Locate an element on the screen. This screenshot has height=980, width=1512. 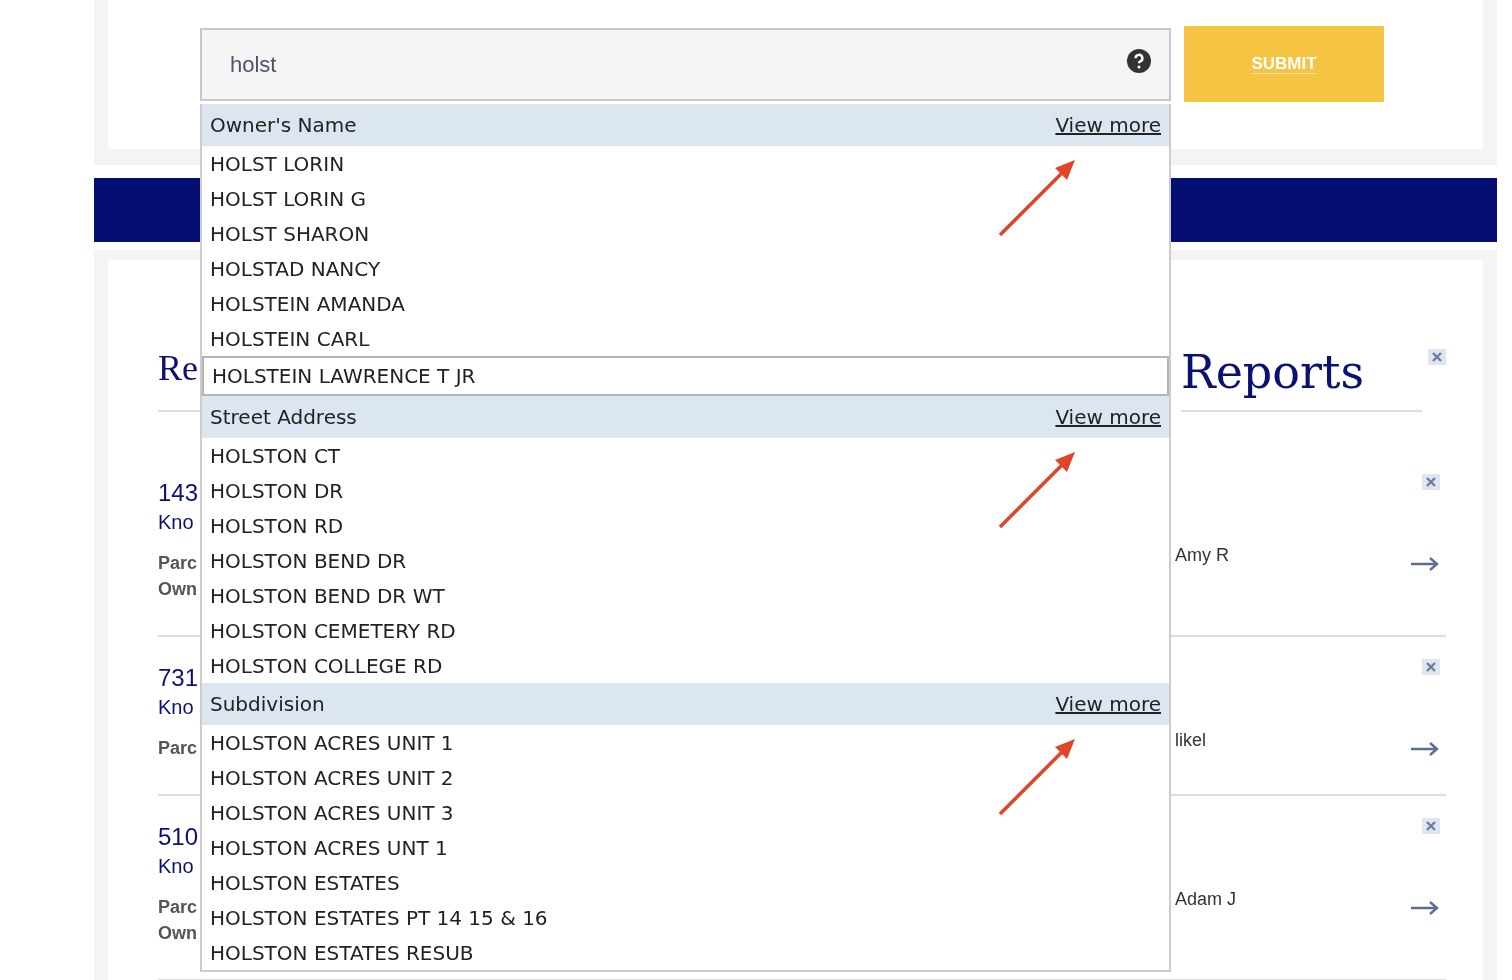
search-field: holst is located at coordinates (685, 64).